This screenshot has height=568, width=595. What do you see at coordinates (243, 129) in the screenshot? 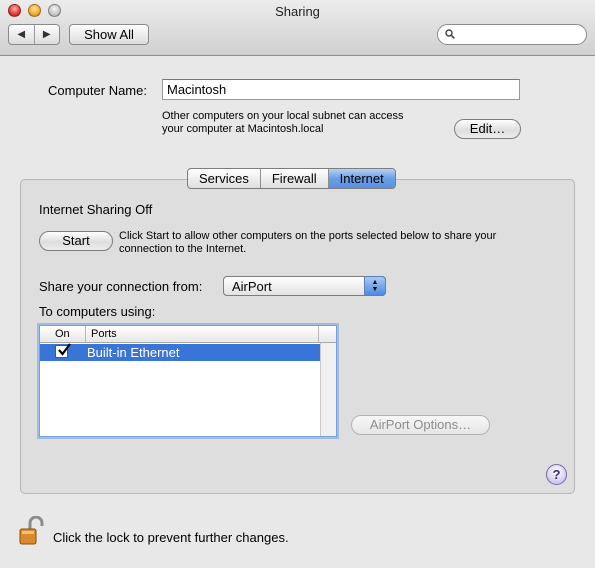
I see `computer-info-line2: your computer at Macintosh.local` at bounding box center [243, 129].